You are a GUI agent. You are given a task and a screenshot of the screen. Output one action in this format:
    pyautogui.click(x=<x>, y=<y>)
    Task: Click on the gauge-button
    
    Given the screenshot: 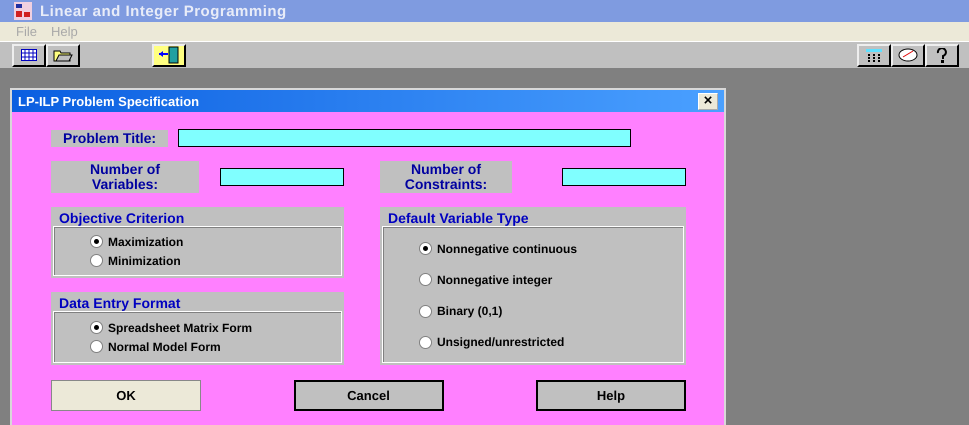 What is the action you would take?
    pyautogui.click(x=908, y=55)
    